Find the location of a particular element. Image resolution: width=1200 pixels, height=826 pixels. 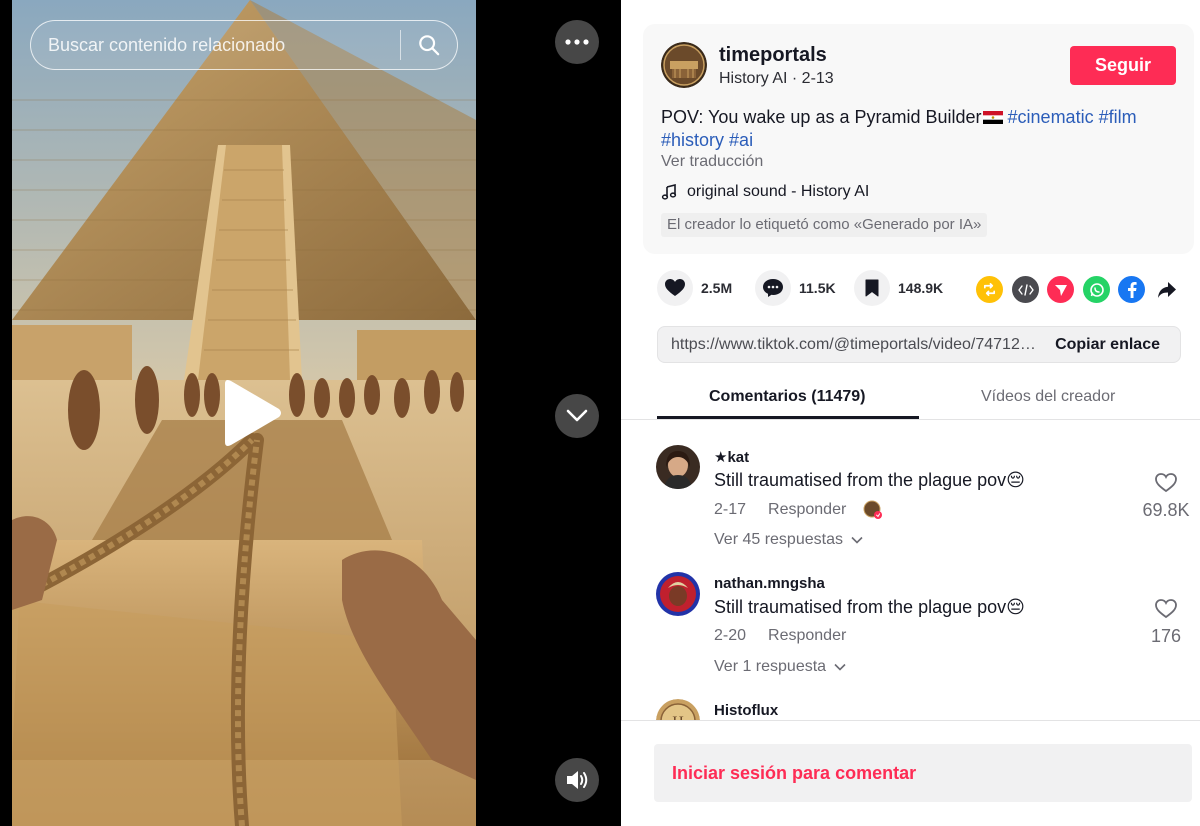

action-bar: 2.5M 11.5K 148.9K is located at coordinates (924, 290).